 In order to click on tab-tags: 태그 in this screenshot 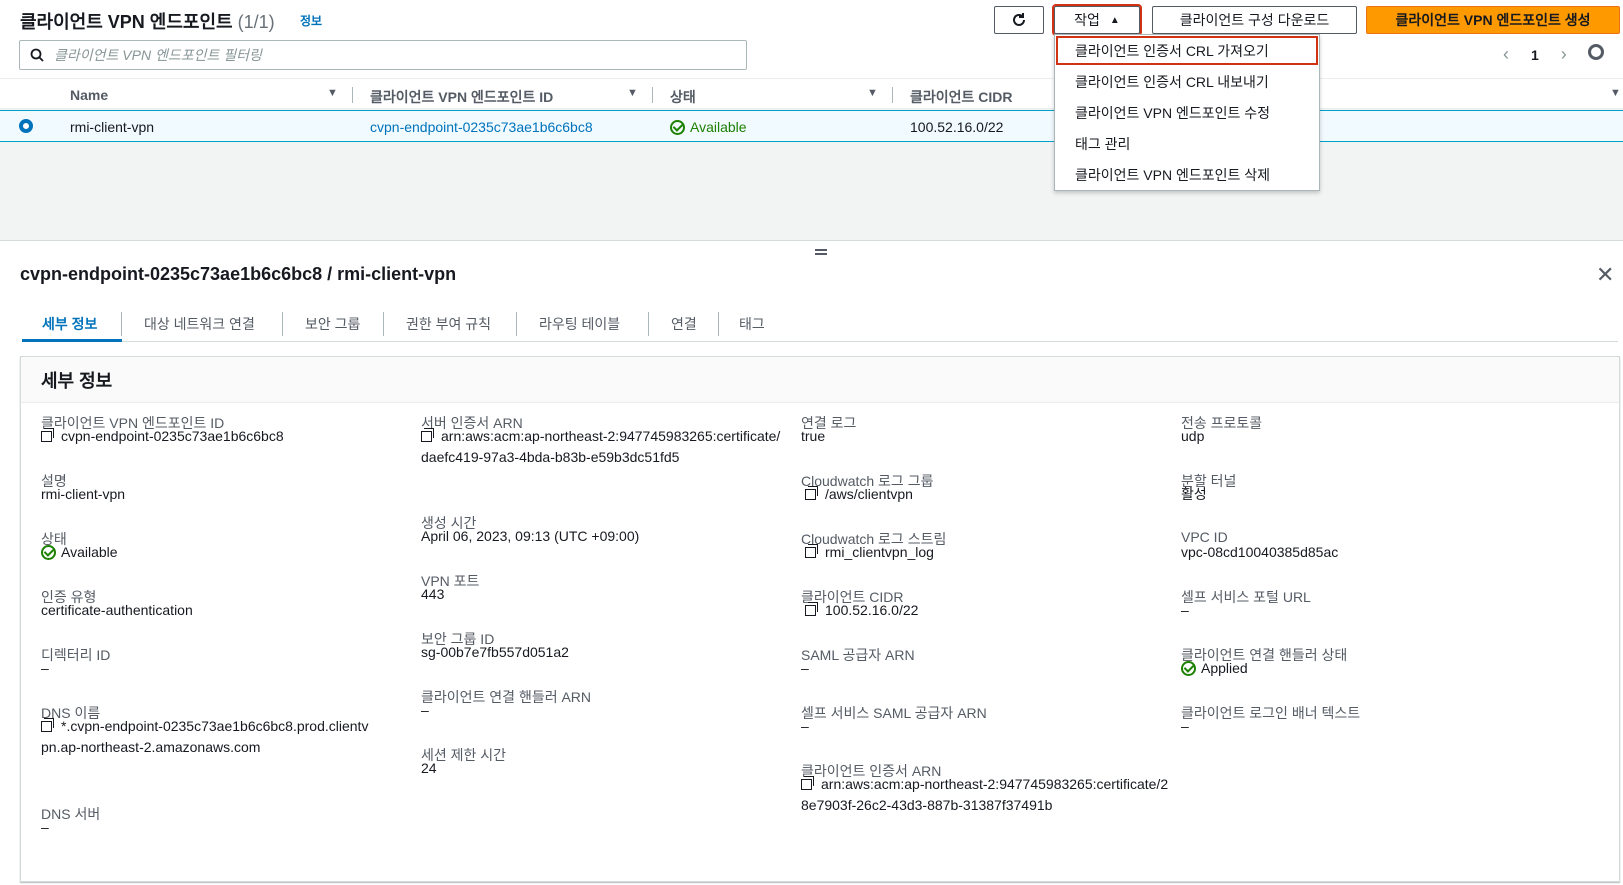, I will do `click(752, 324)`.